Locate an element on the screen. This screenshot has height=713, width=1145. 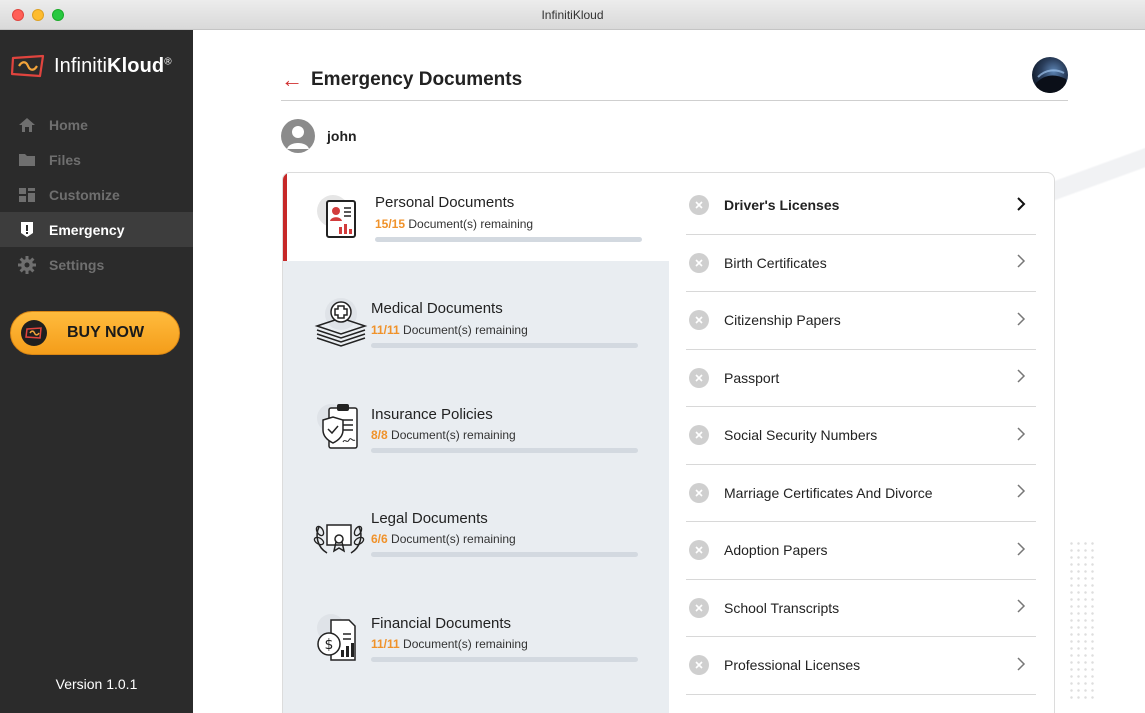
document-item-marriage-certificates: Marriage Certificates And Divorce is located at coordinates (861, 493).